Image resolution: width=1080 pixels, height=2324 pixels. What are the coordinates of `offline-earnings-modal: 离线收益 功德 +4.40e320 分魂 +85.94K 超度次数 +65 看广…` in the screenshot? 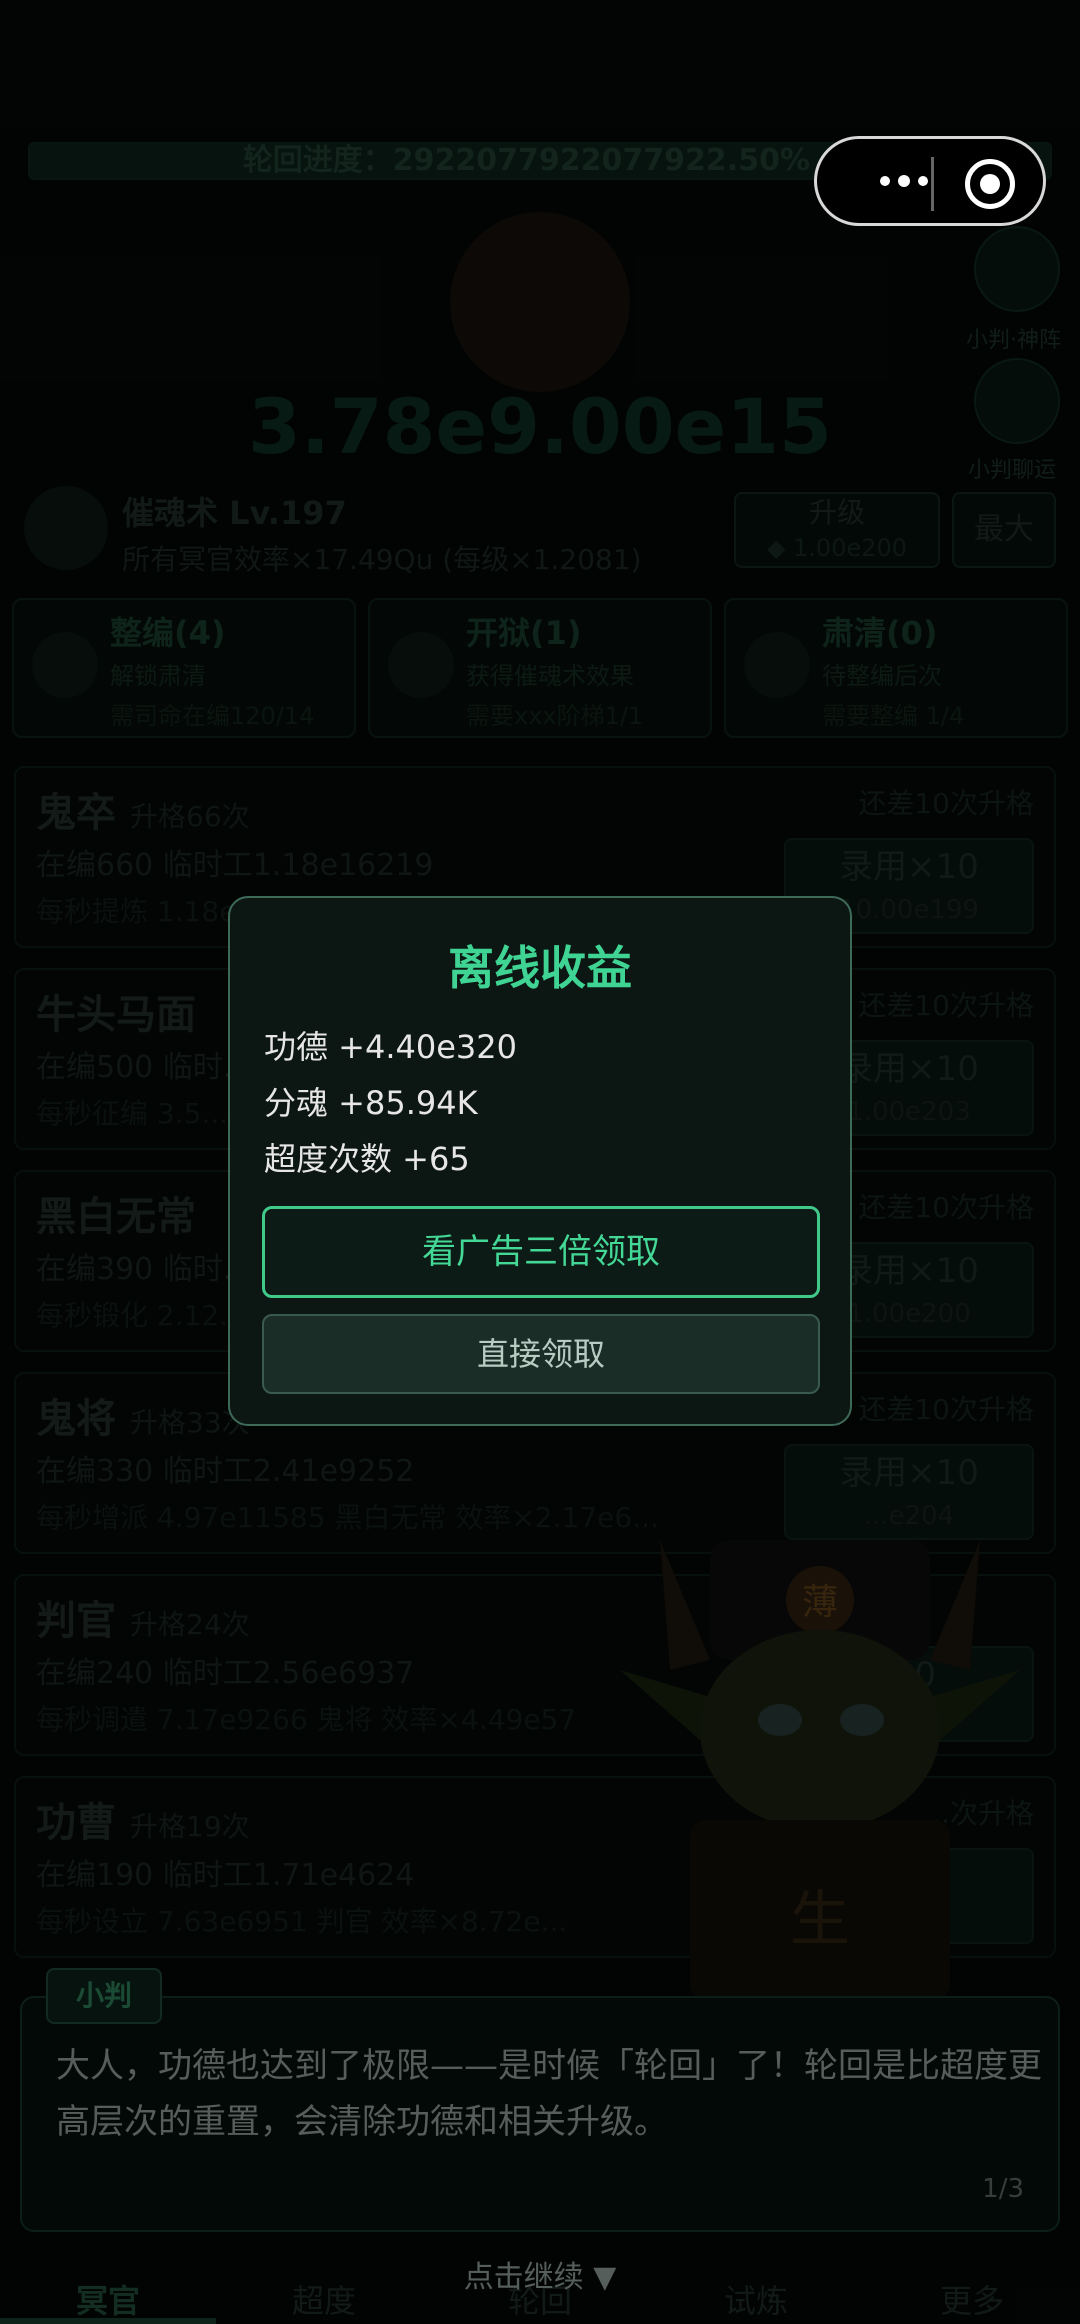 It's located at (540, 1161).